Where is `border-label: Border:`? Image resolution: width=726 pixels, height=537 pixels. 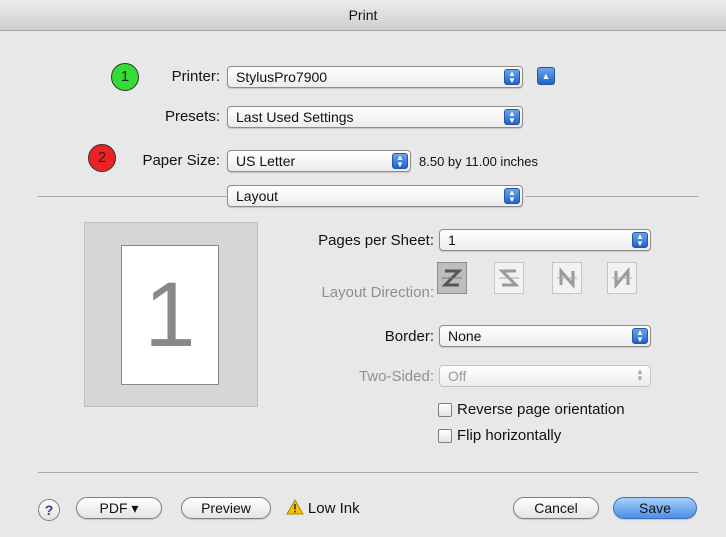
border-label: Border: is located at coordinates (409, 336).